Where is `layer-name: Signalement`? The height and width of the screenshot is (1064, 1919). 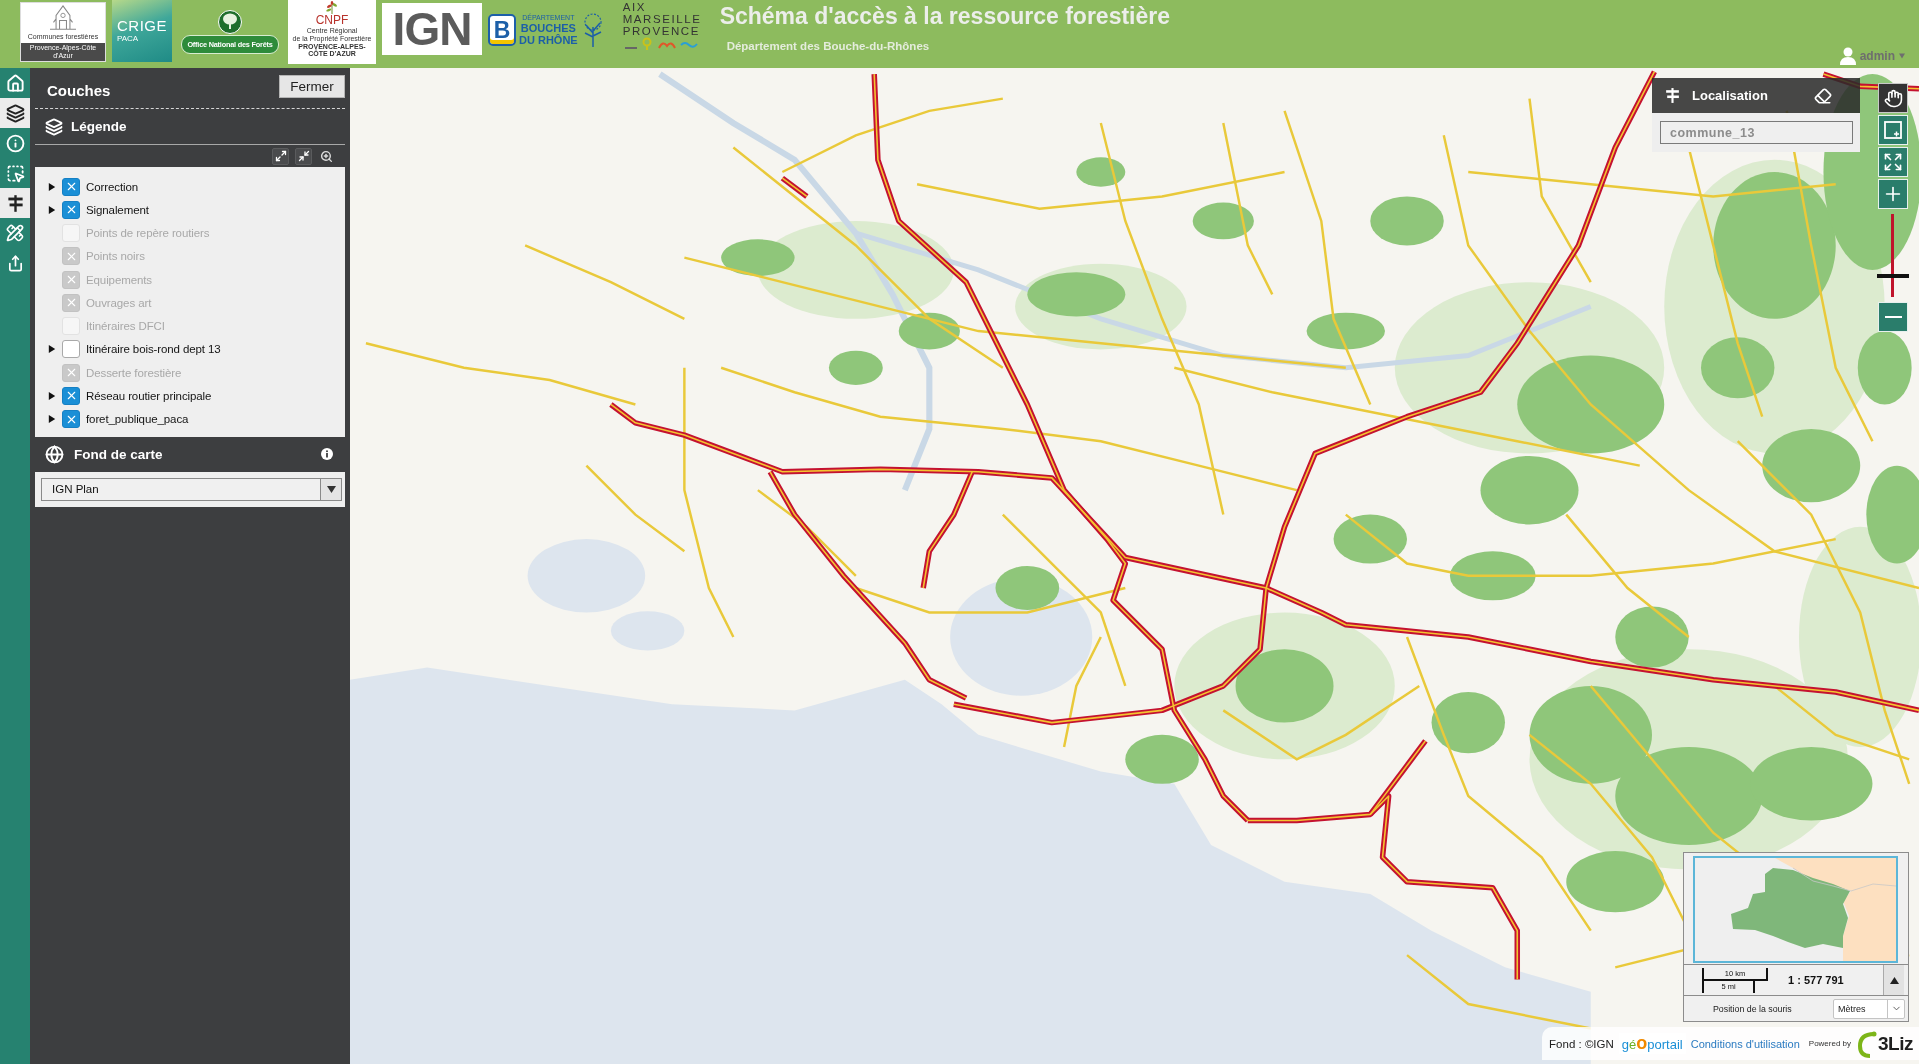 layer-name: Signalement is located at coordinates (117, 209).